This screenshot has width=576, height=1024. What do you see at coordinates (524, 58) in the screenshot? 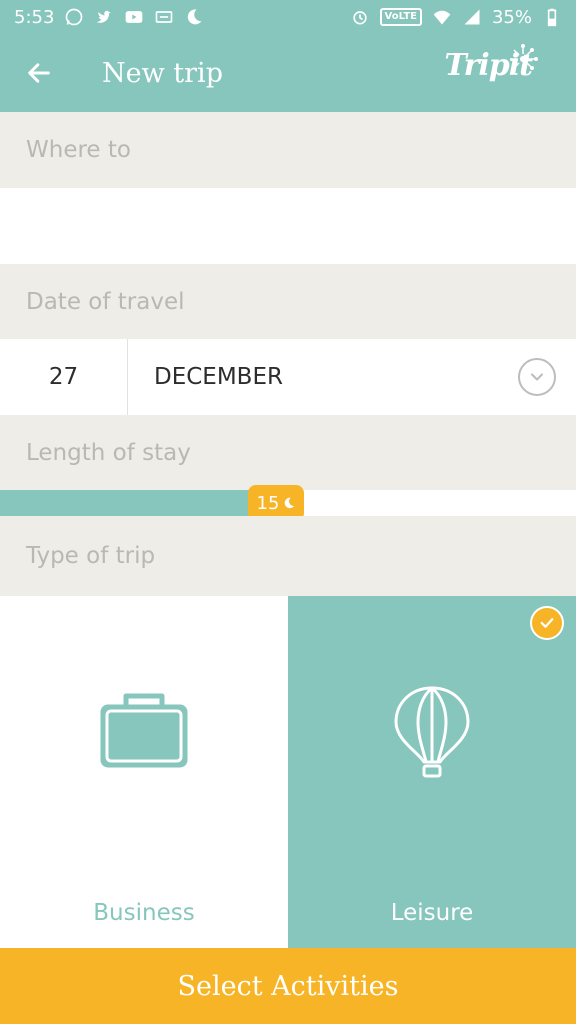
I see `sparkle-icon` at bounding box center [524, 58].